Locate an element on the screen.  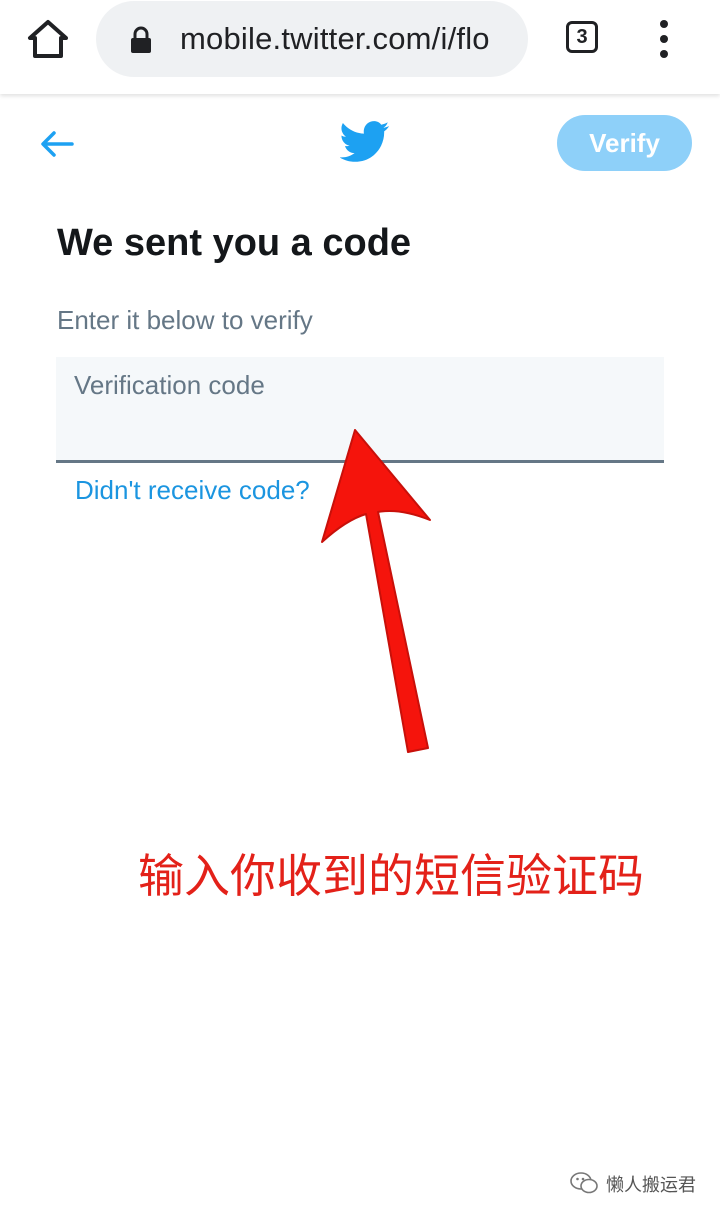
page-title: We sent you a code is located at coordinates (234, 243).